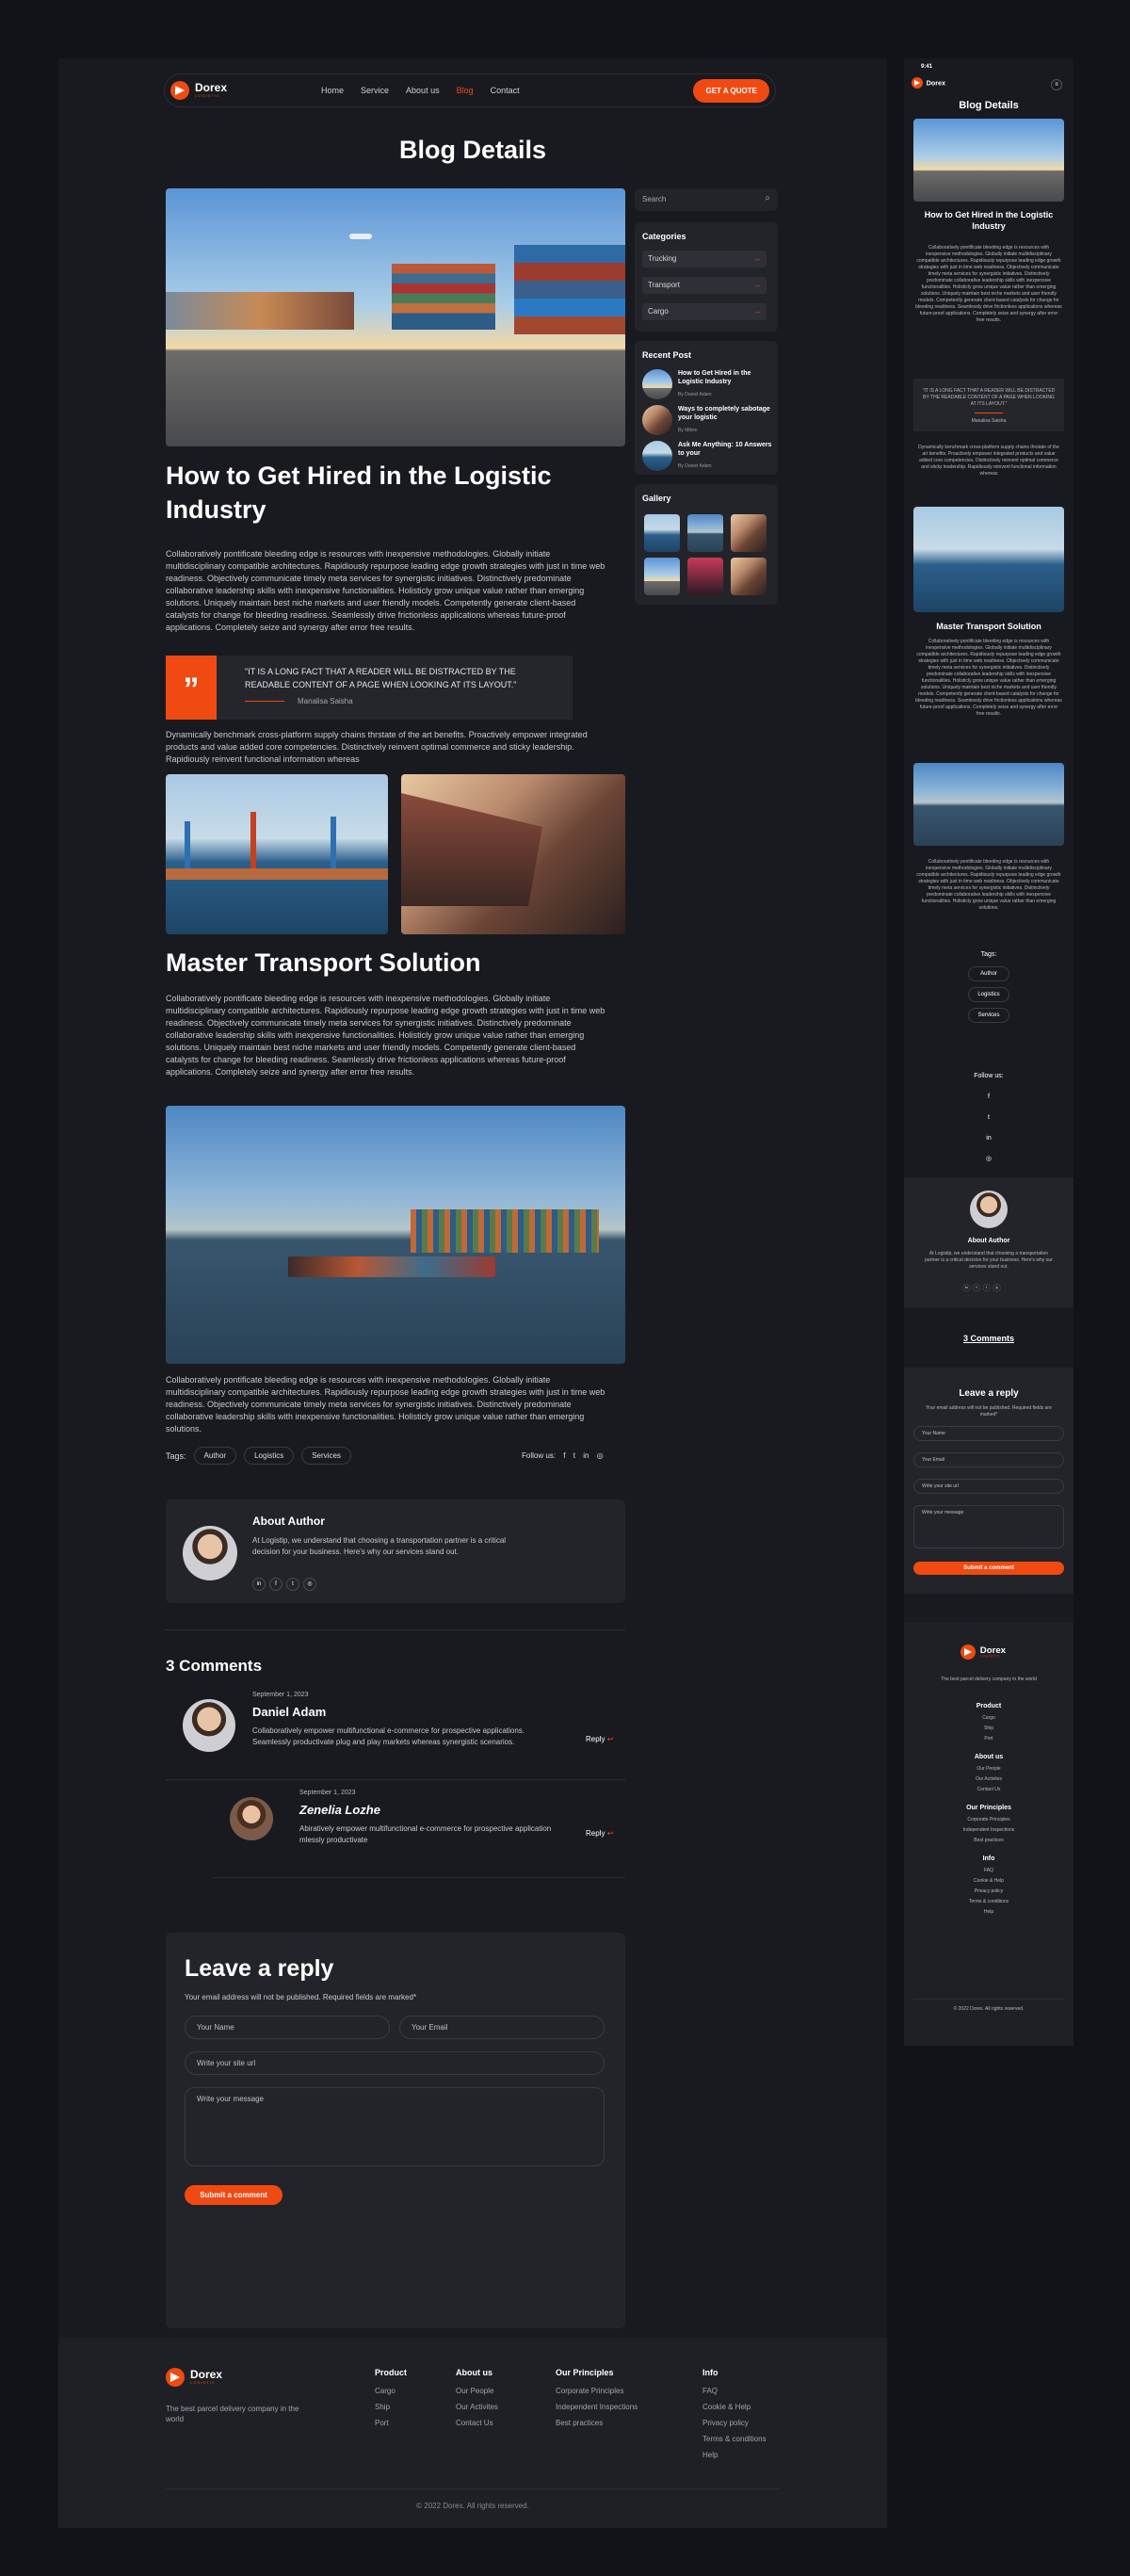  Describe the element at coordinates (704, 259) in the screenshot. I see `category-trucking: Trucking →` at that location.